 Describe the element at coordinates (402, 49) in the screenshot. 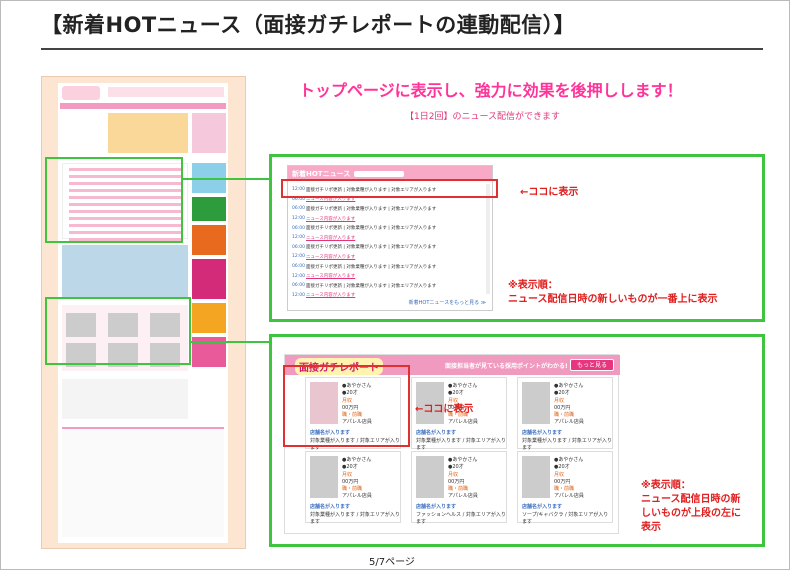

I see `title-rule` at that location.